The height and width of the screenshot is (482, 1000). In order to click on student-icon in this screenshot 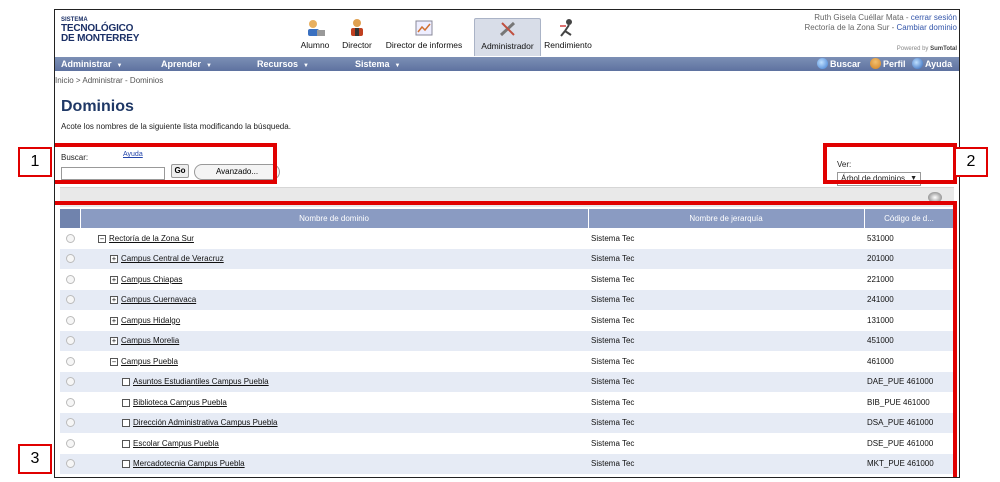, I will do `click(316, 28)`.